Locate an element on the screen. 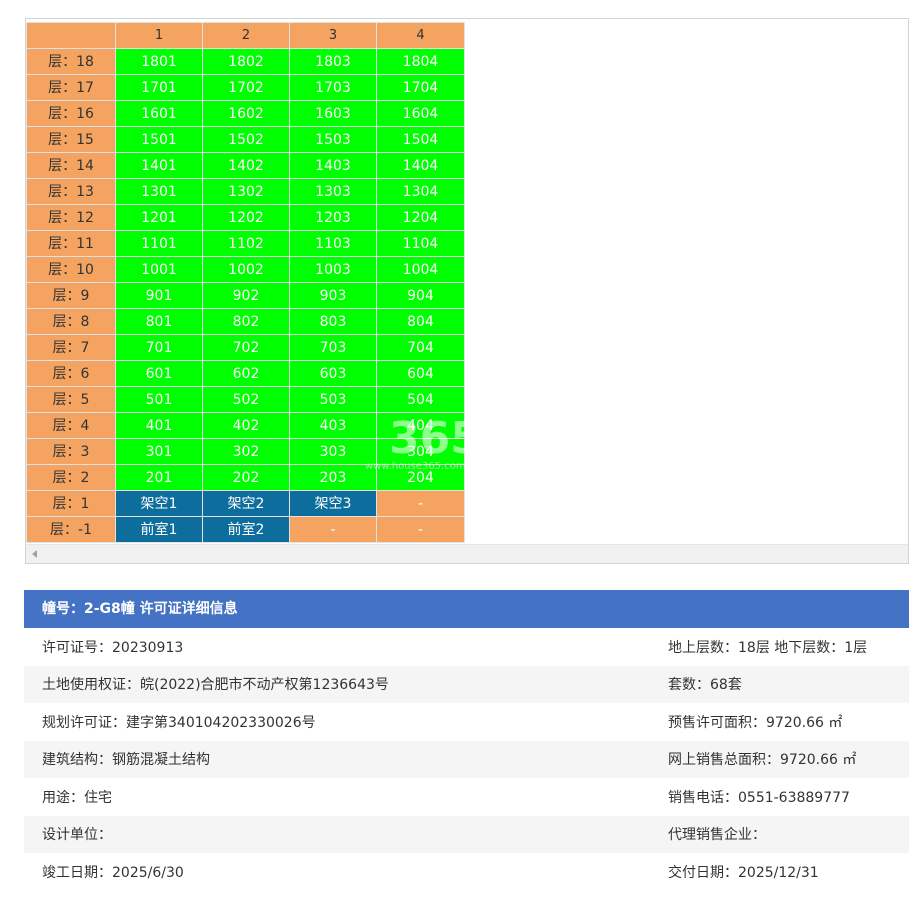 Image resolution: width=909 pixels, height=899 pixels. unit-cell: 1402 is located at coordinates (246, 165).